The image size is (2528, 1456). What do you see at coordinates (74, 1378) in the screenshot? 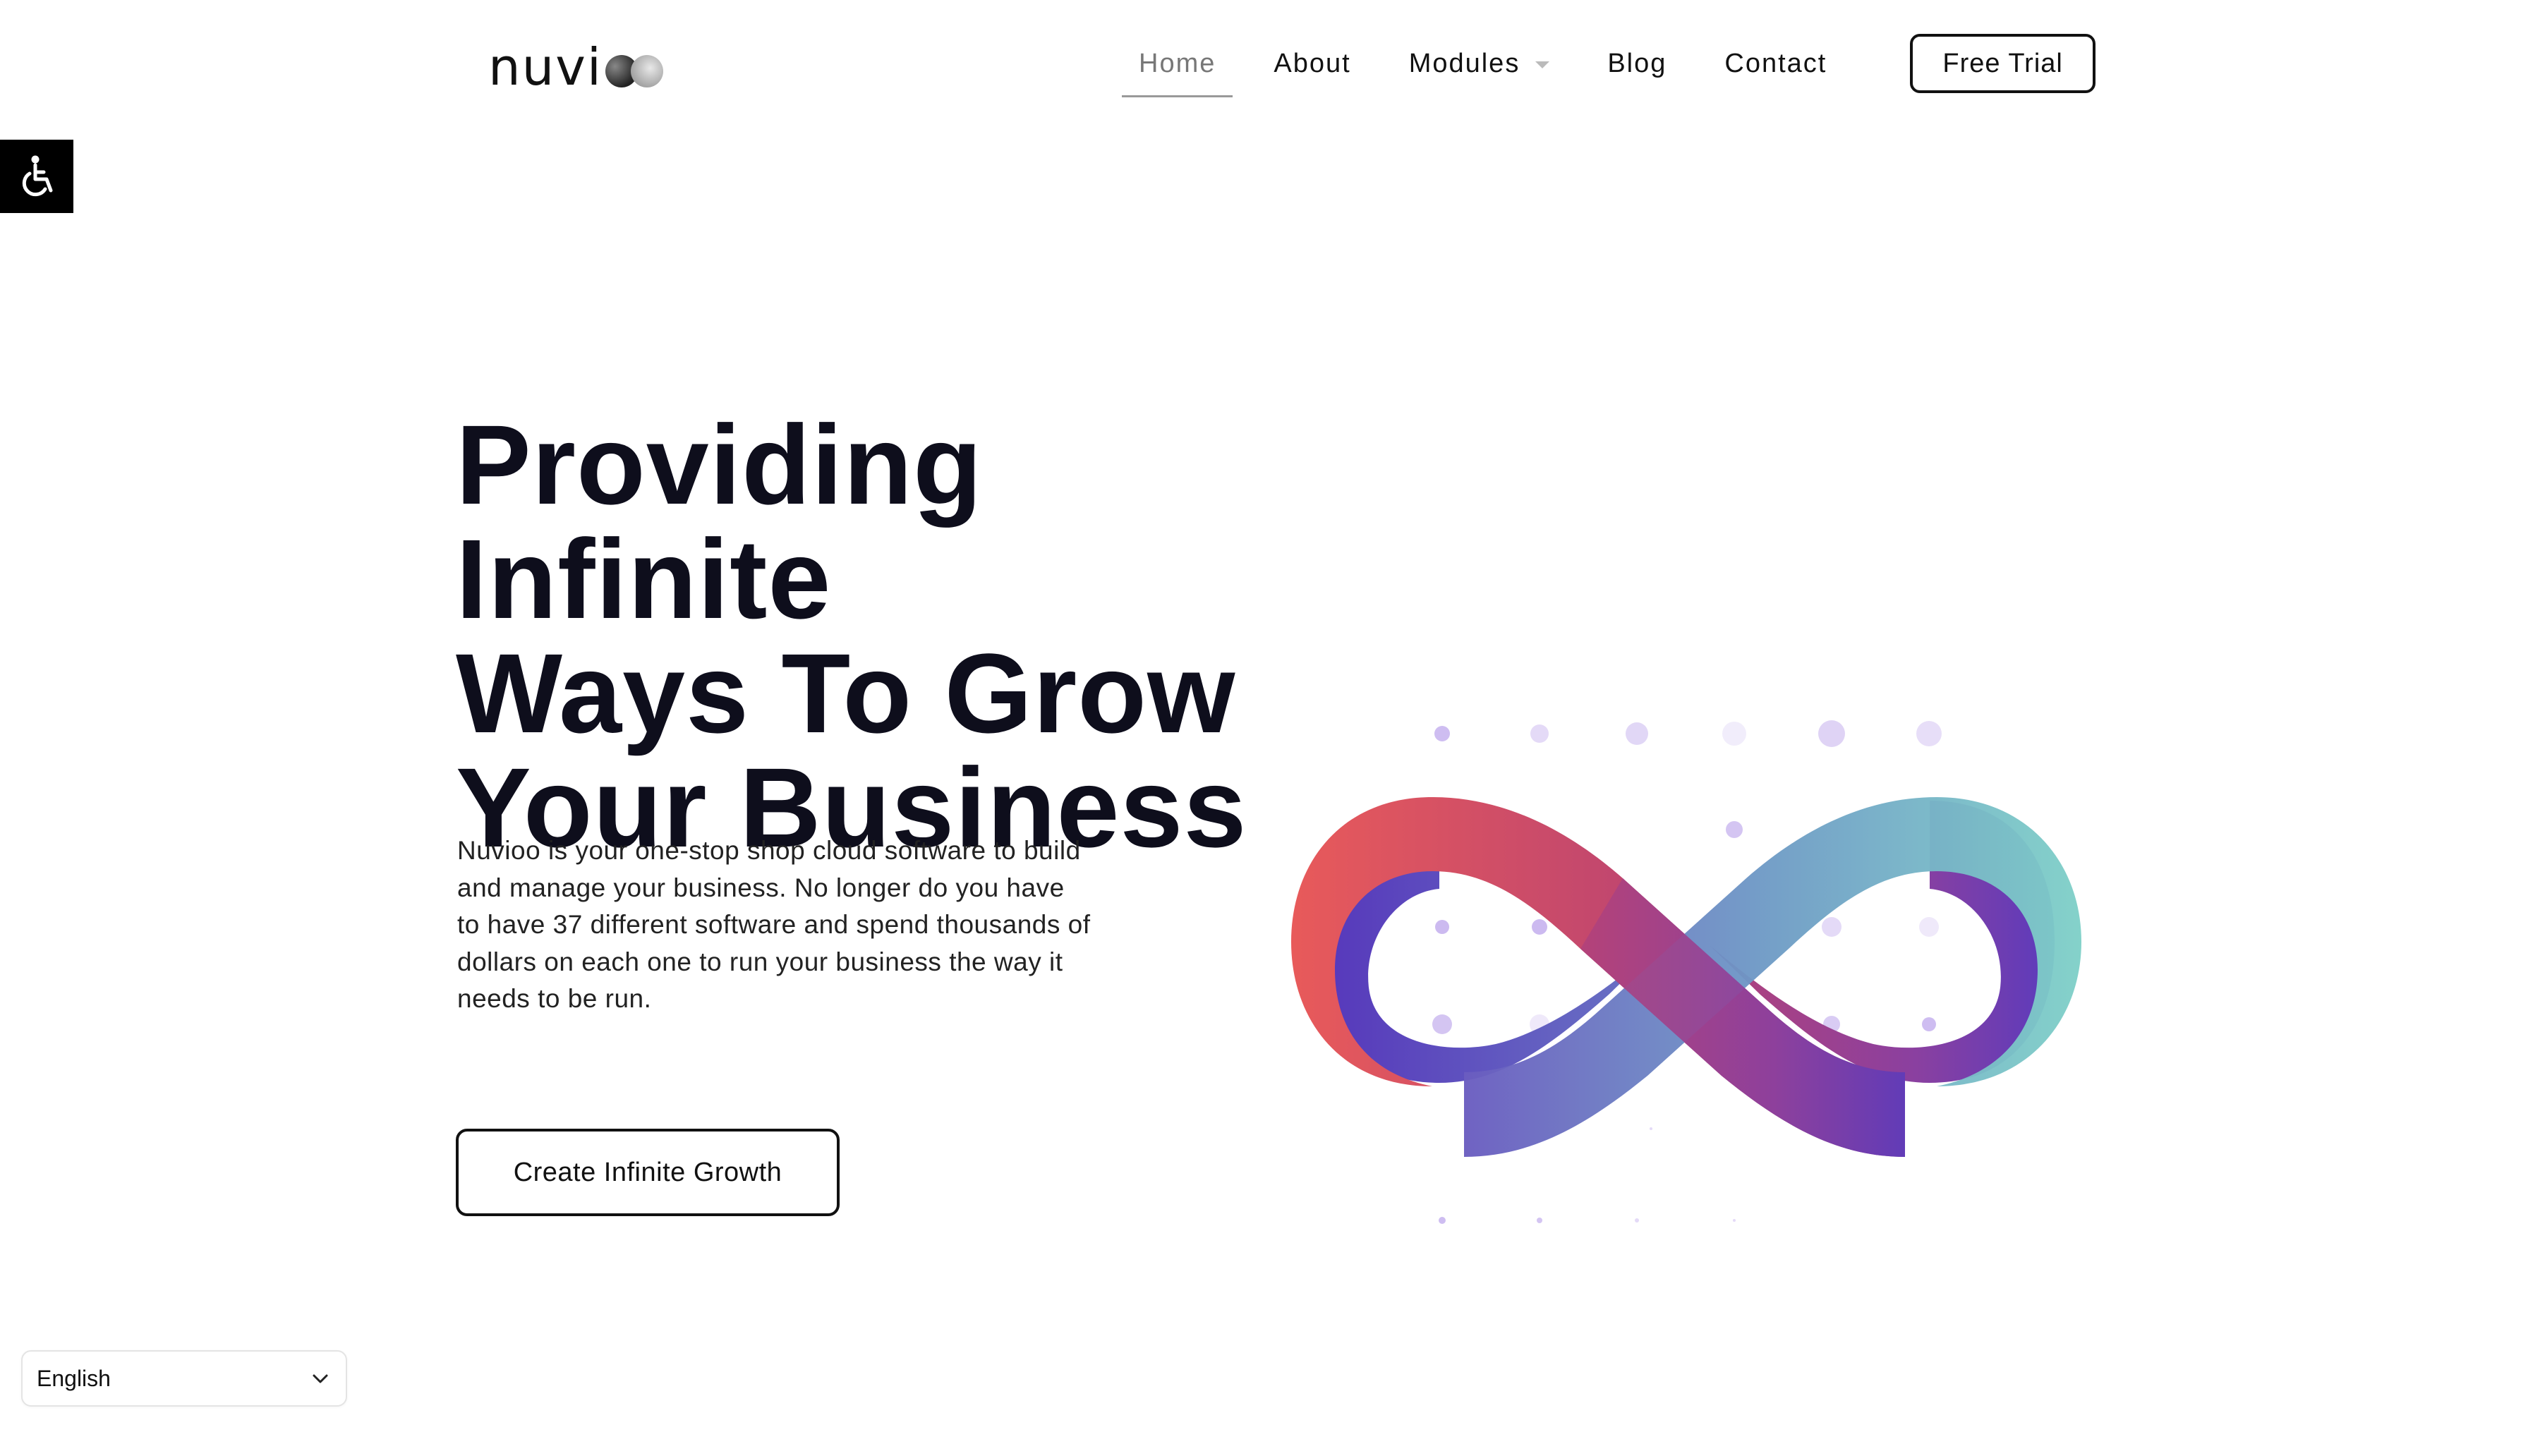
I see `language-select-value: English` at bounding box center [74, 1378].